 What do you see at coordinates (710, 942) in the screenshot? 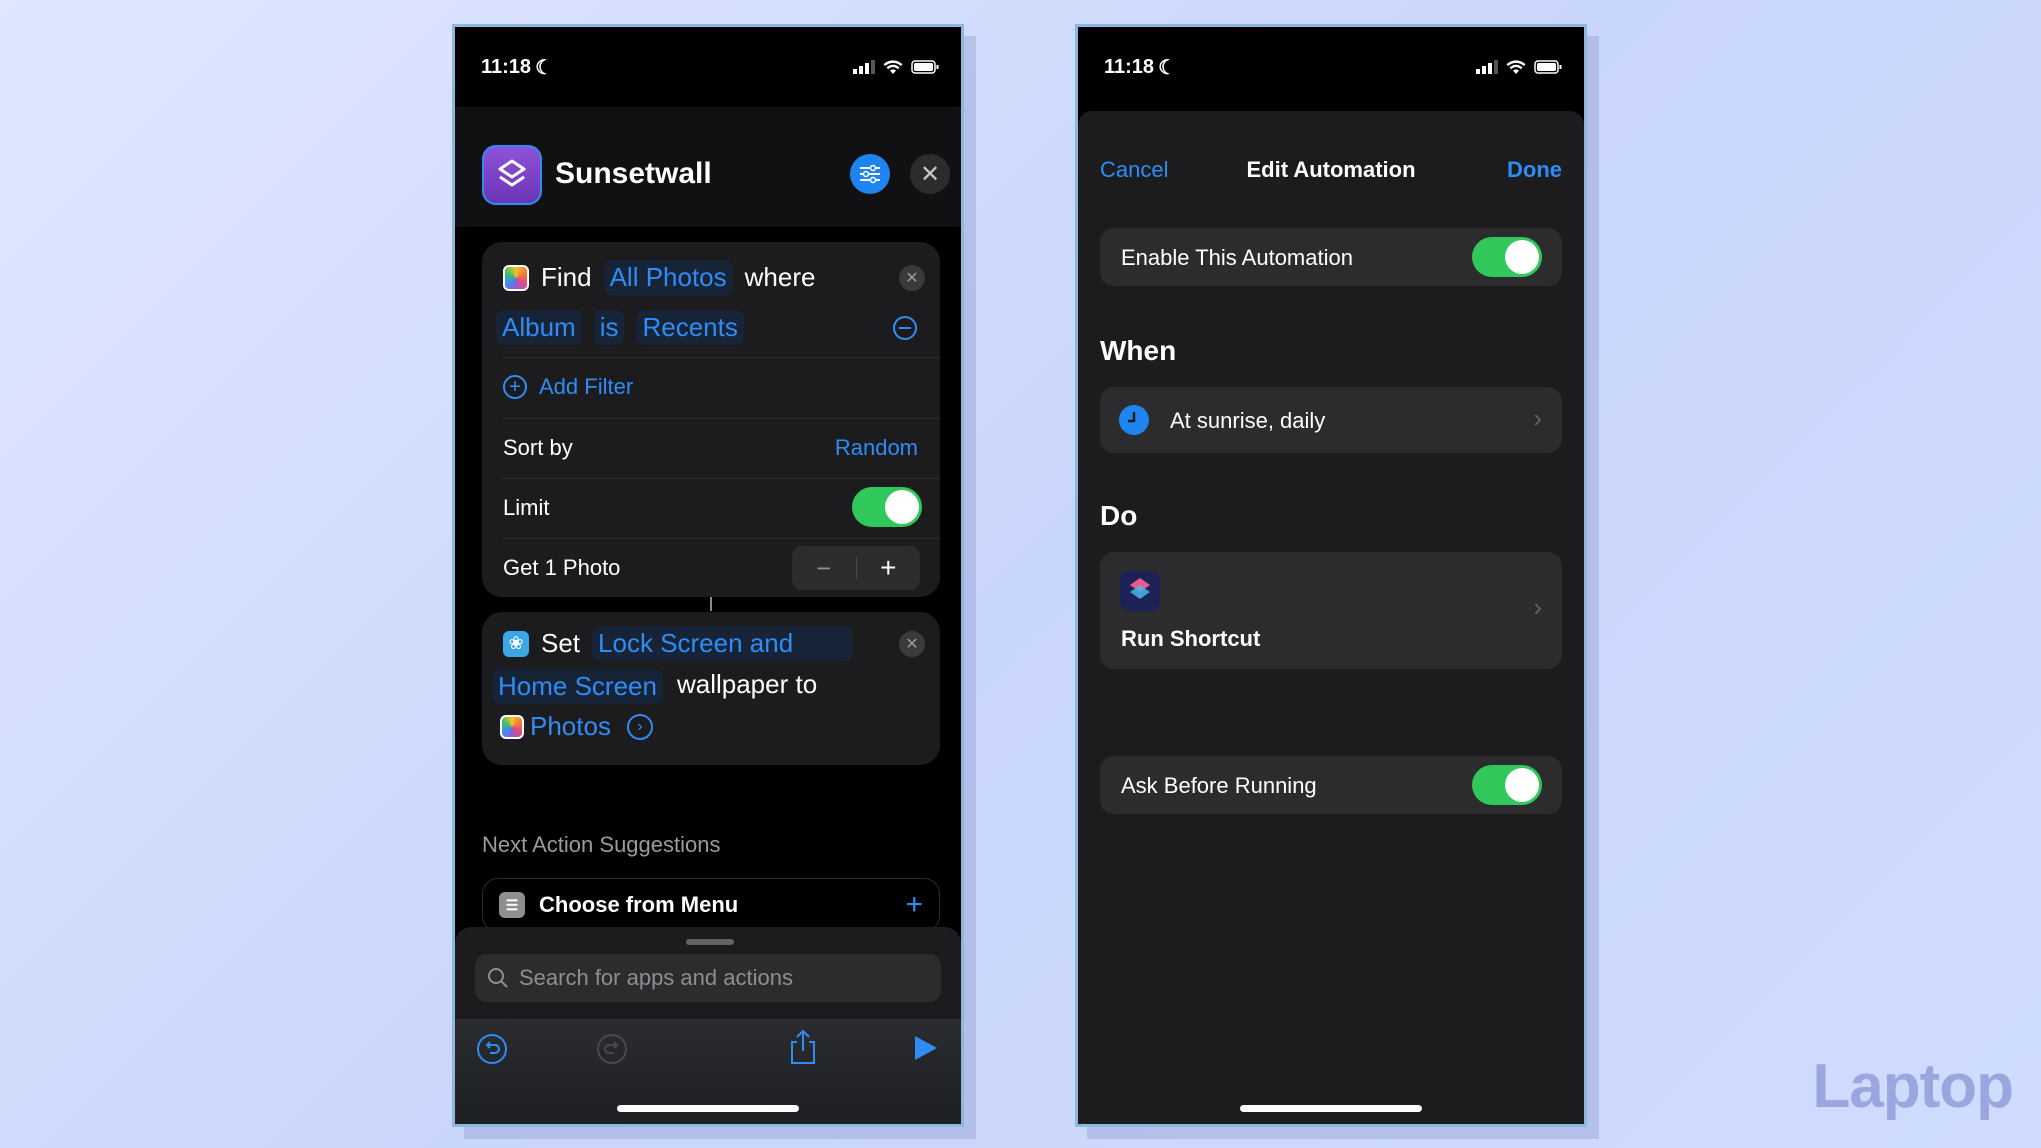
I see `sheet-grabber` at bounding box center [710, 942].